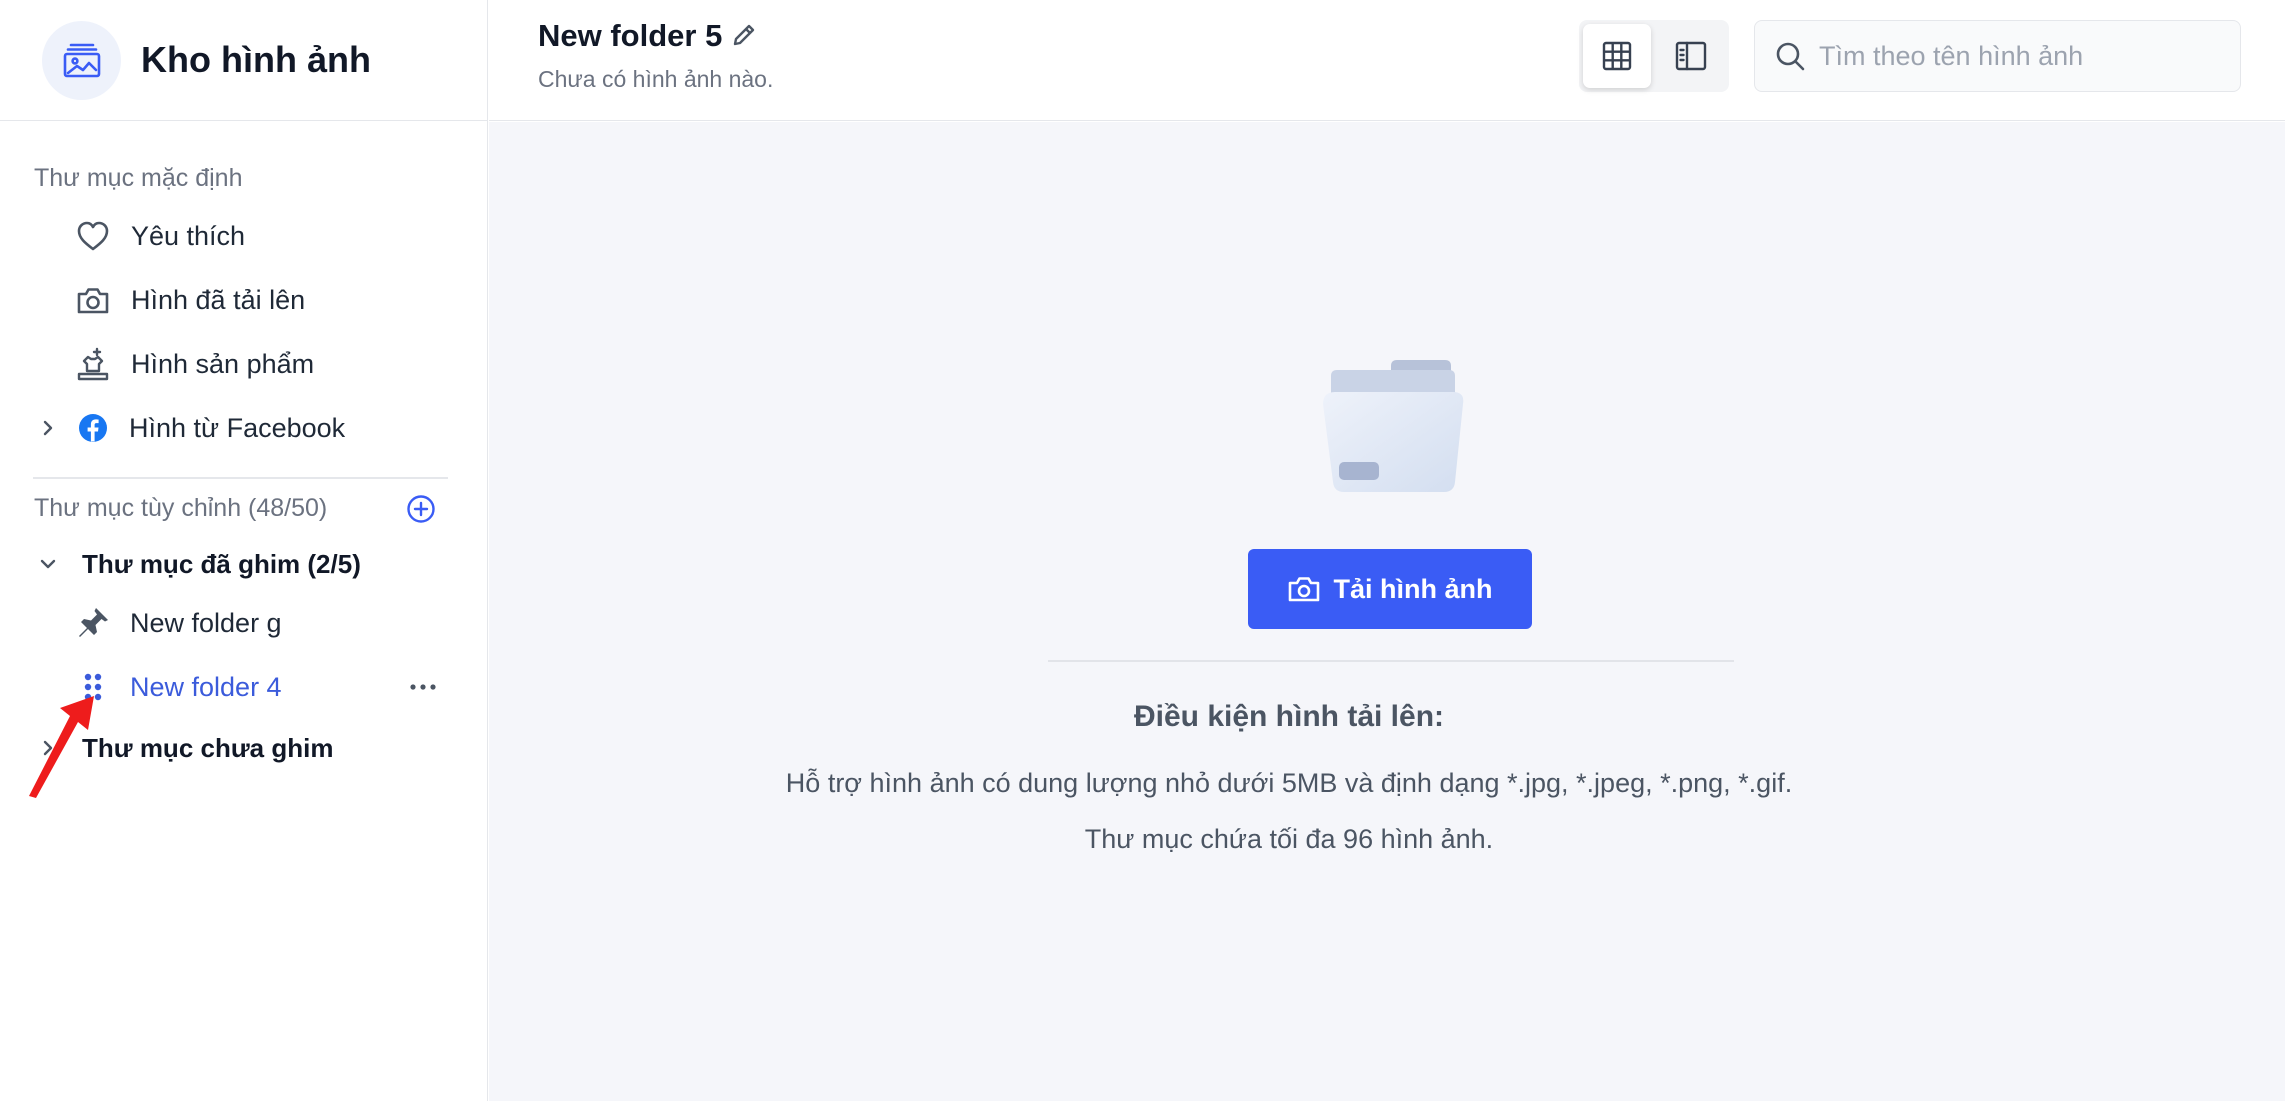  I want to click on folder-subtitle: Chưa có hình ảnh nào., so click(656, 79).